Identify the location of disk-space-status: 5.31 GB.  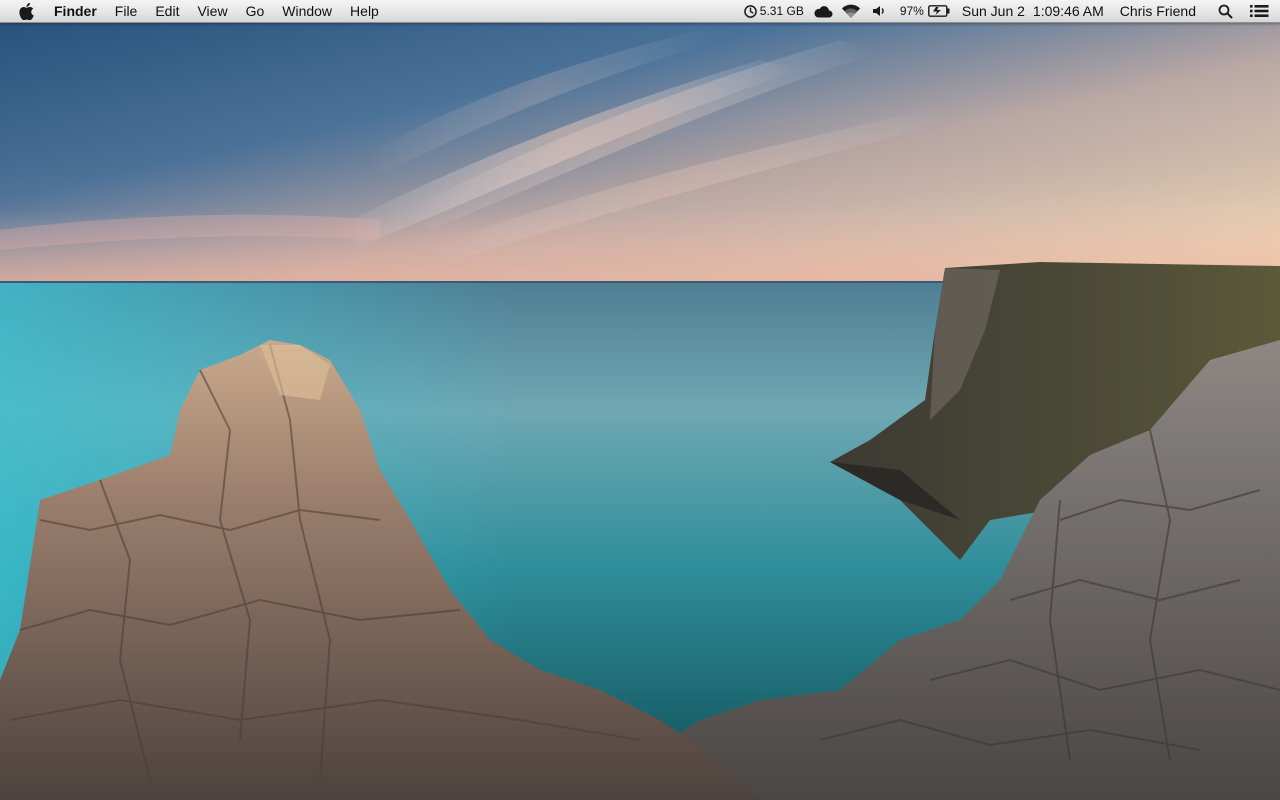
(773, 11).